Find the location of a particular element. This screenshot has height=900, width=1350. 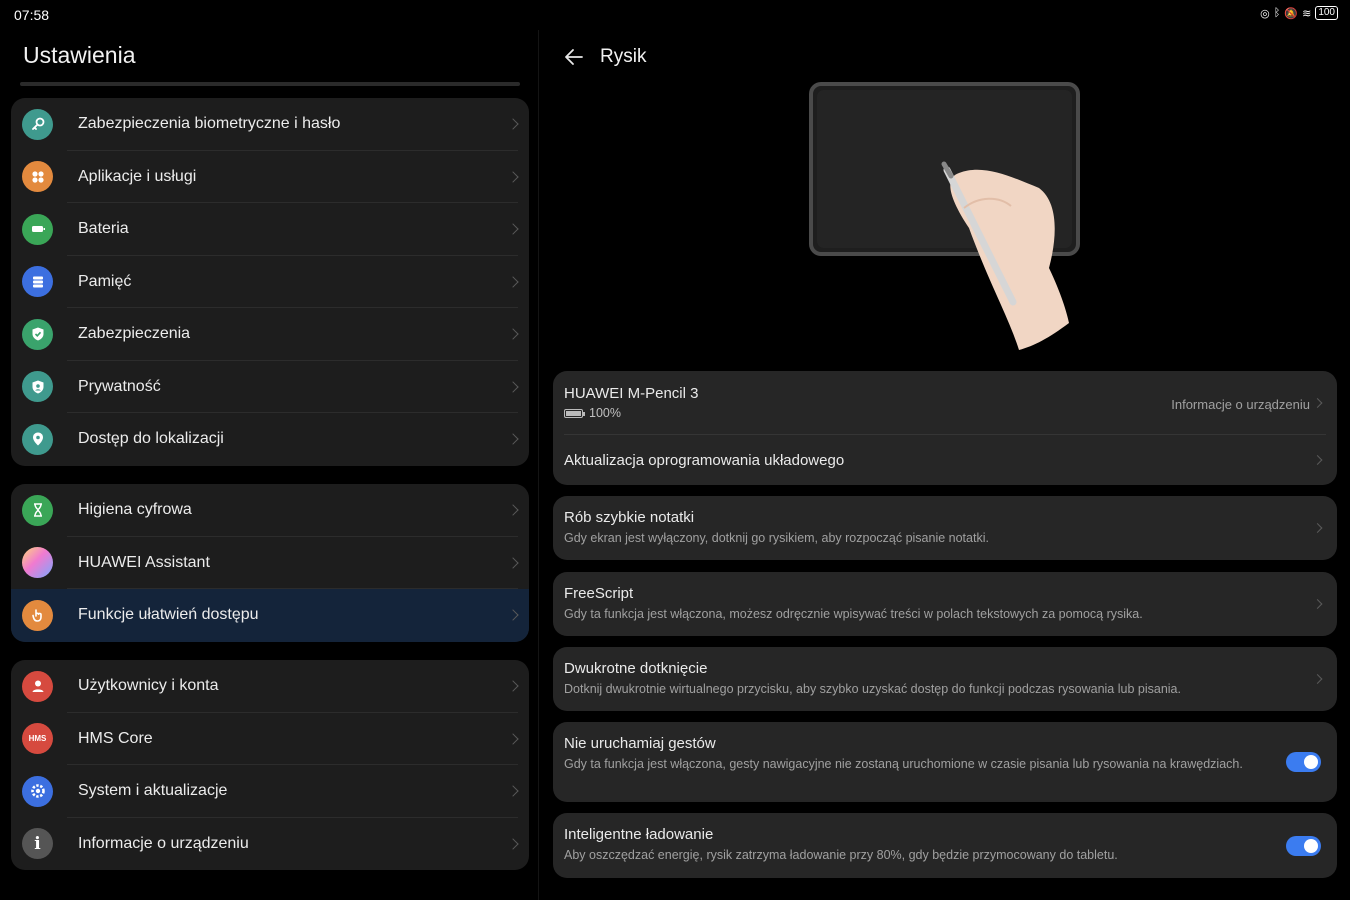

sidebar-item-bateria: Bateria is located at coordinates (270, 229).